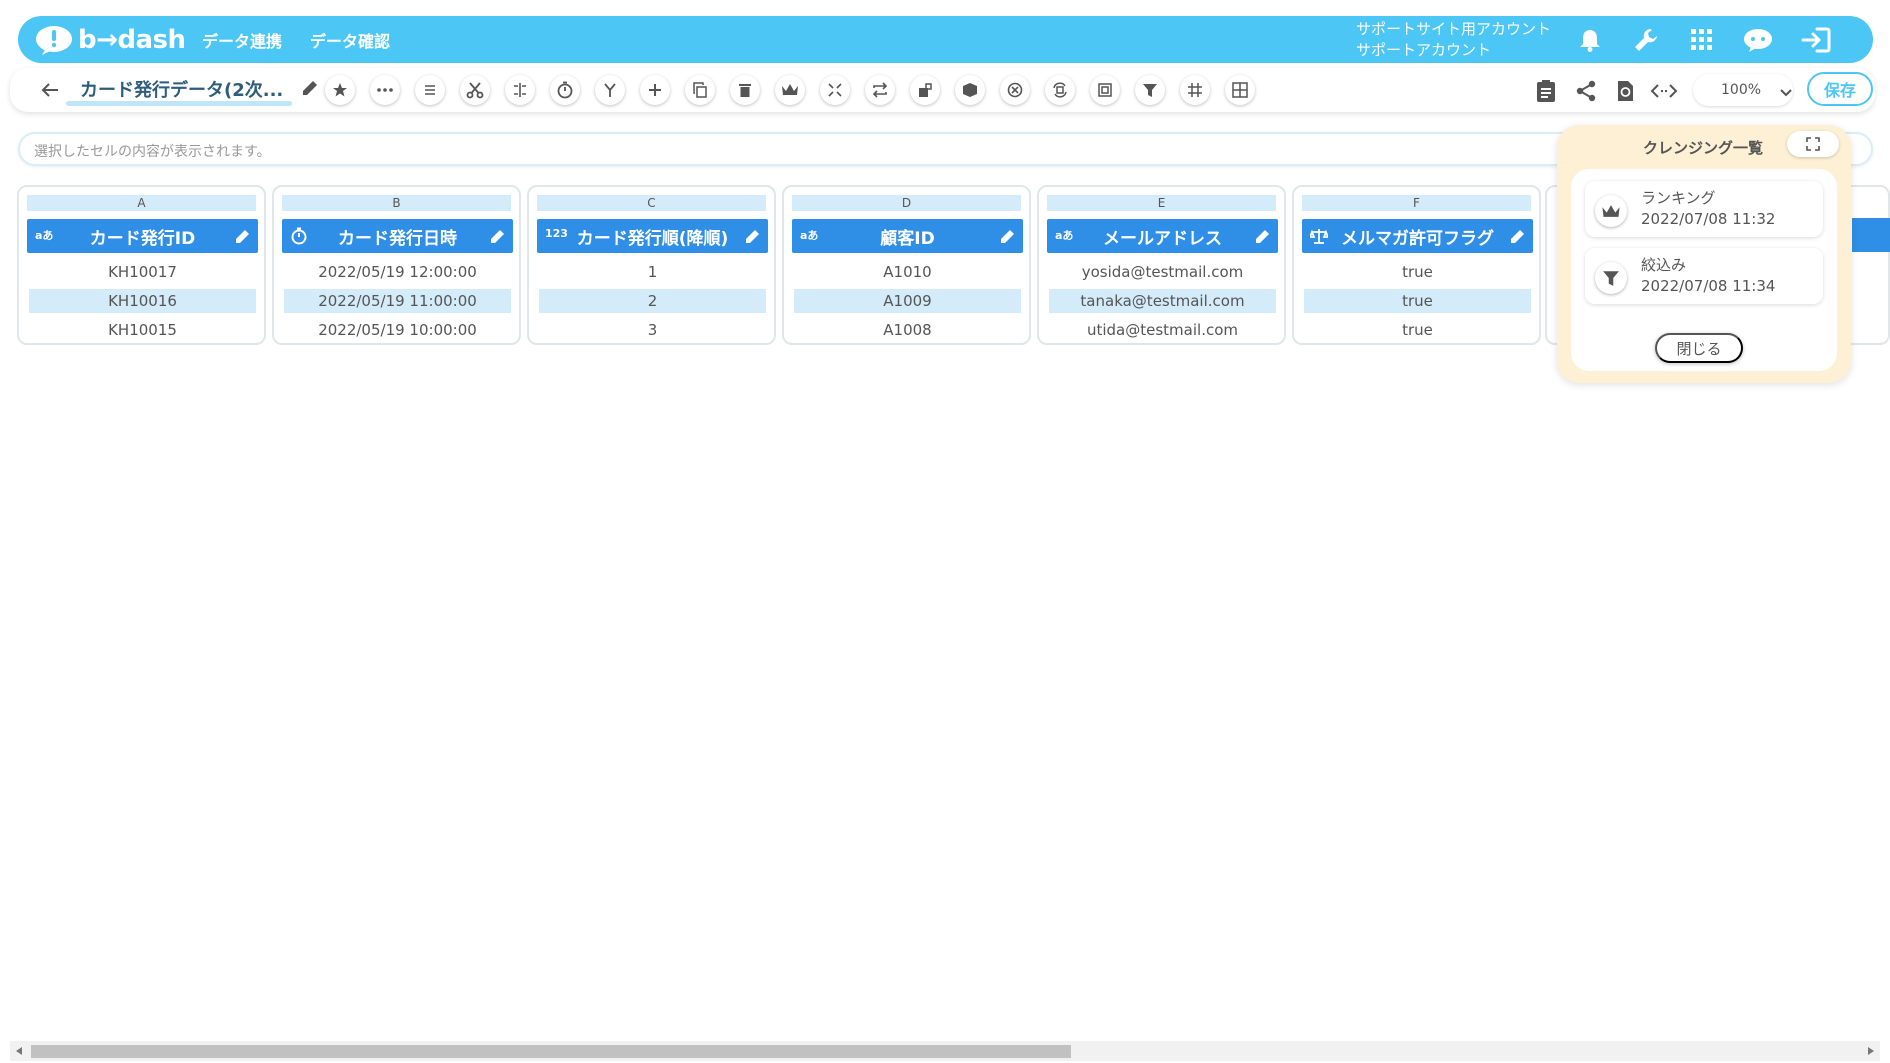  I want to click on timer-icon, so click(565, 90).